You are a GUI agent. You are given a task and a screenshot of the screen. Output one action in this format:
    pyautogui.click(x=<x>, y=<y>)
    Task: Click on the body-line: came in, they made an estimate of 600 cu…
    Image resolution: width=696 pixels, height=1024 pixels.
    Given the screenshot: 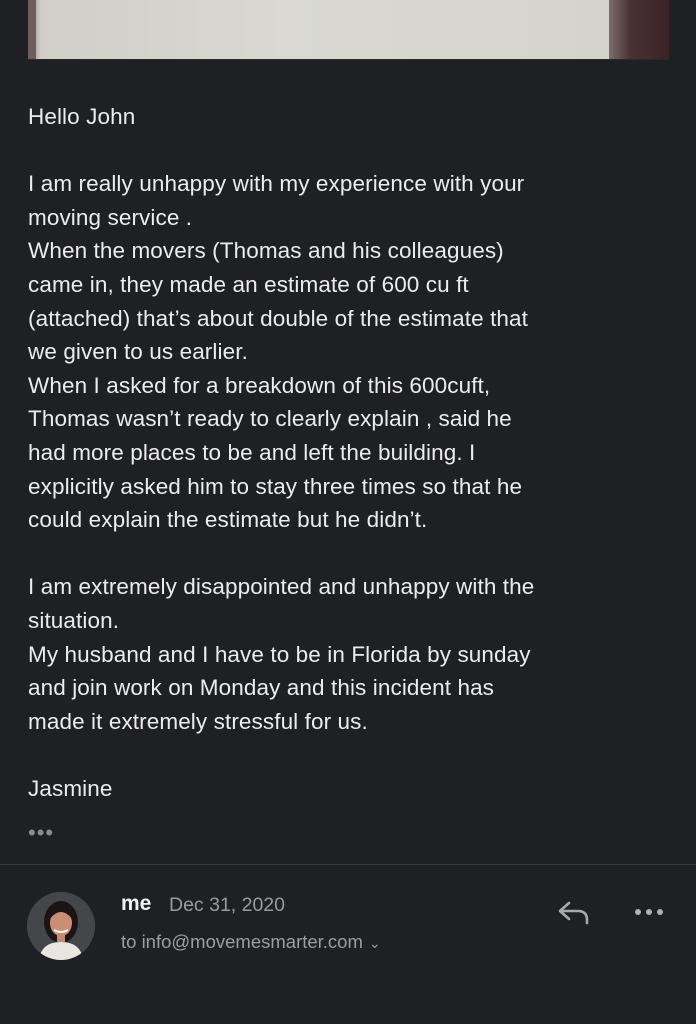 What is the action you would take?
    pyautogui.click(x=248, y=284)
    